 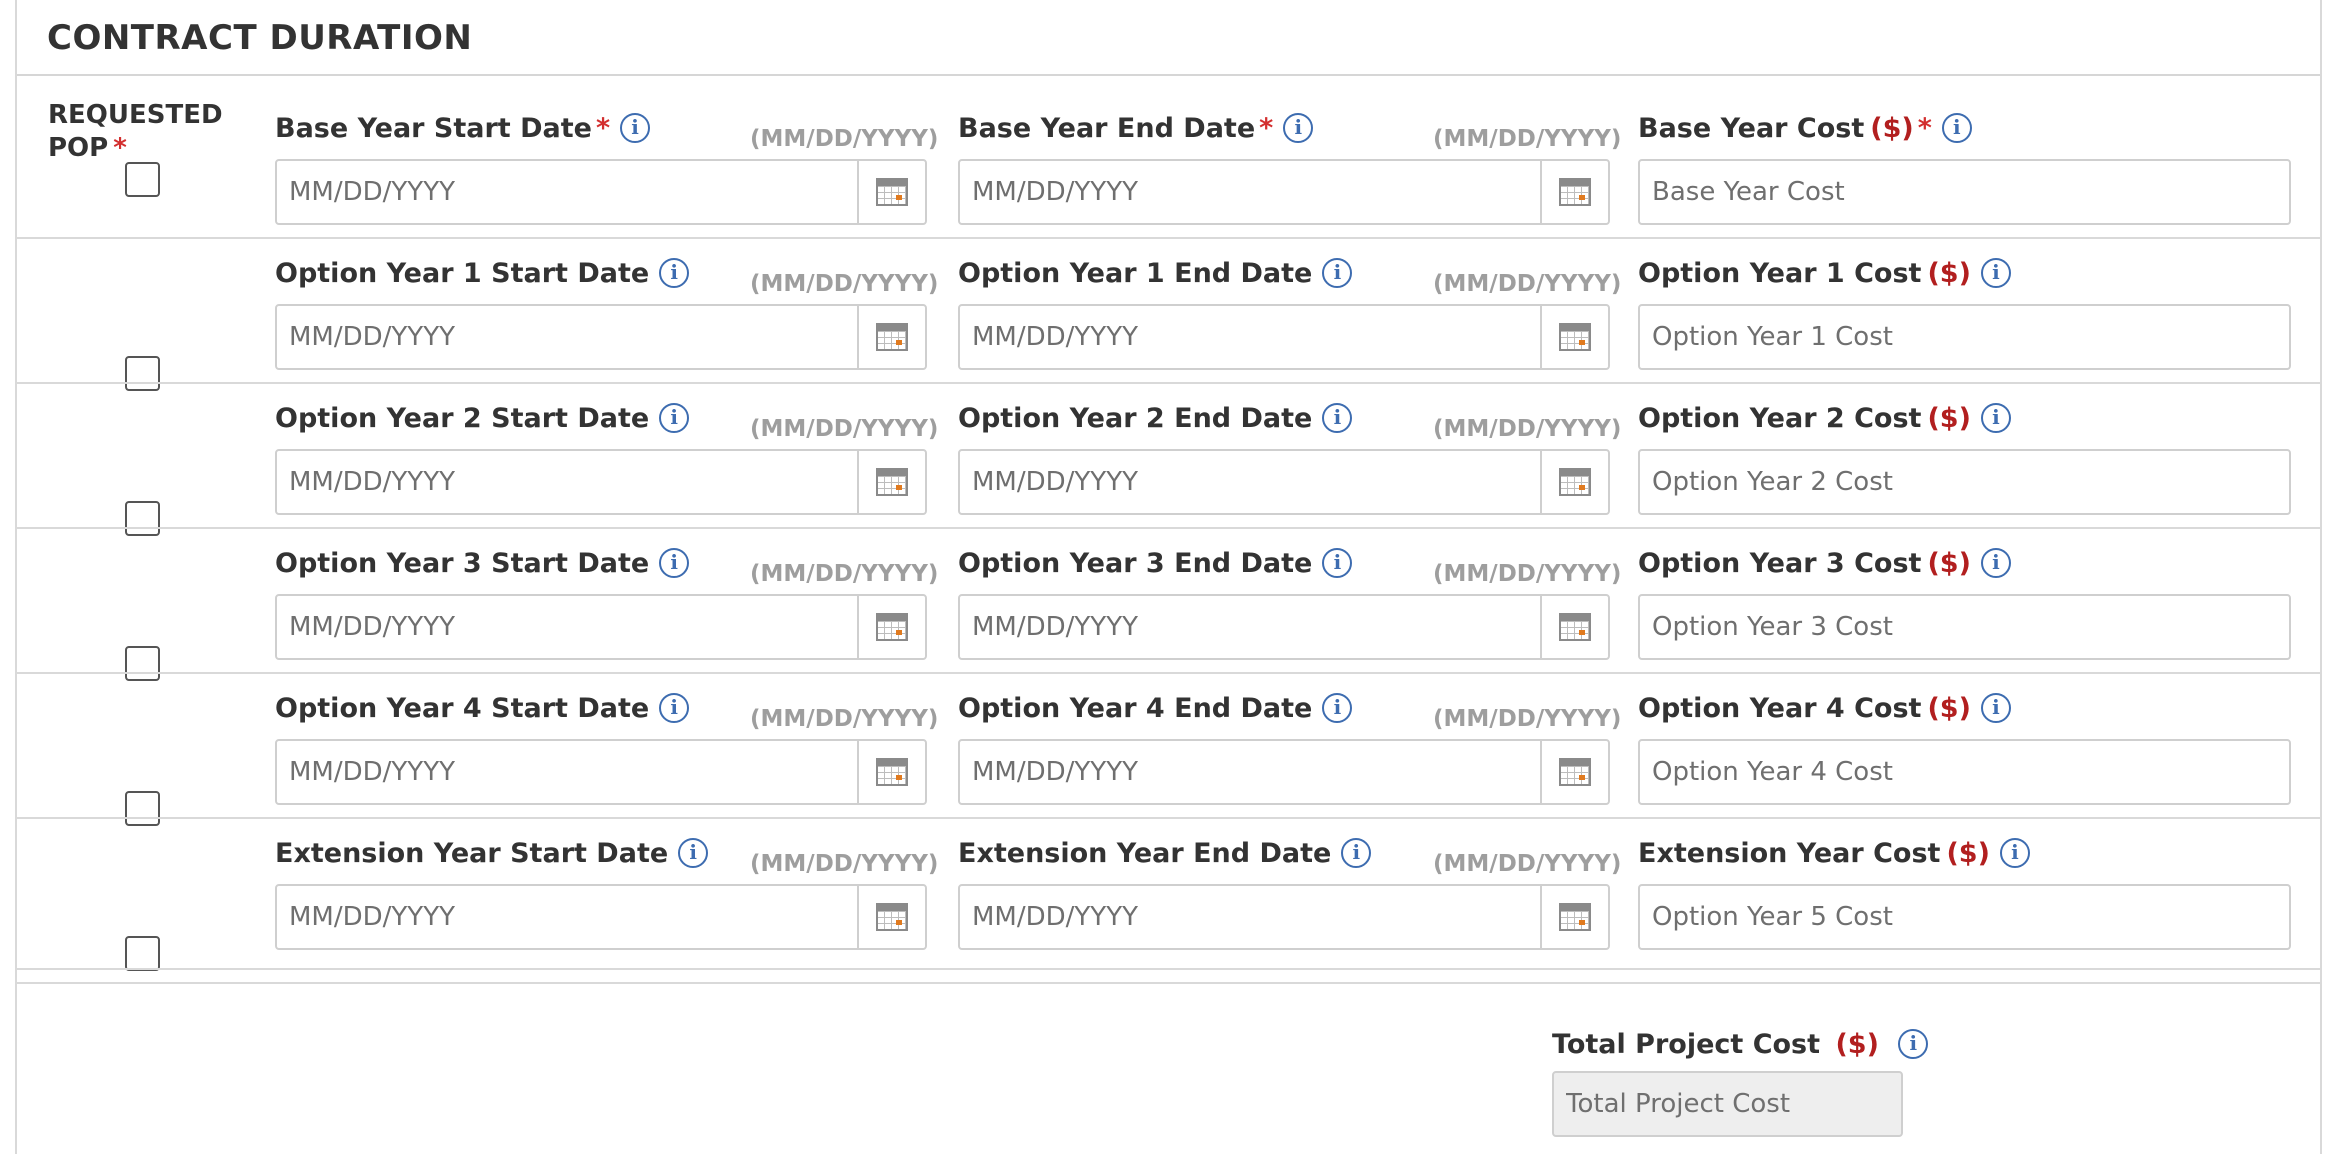 I want to click on start-date-label: Option Year 4 Start Date i, so click(x=482, y=709).